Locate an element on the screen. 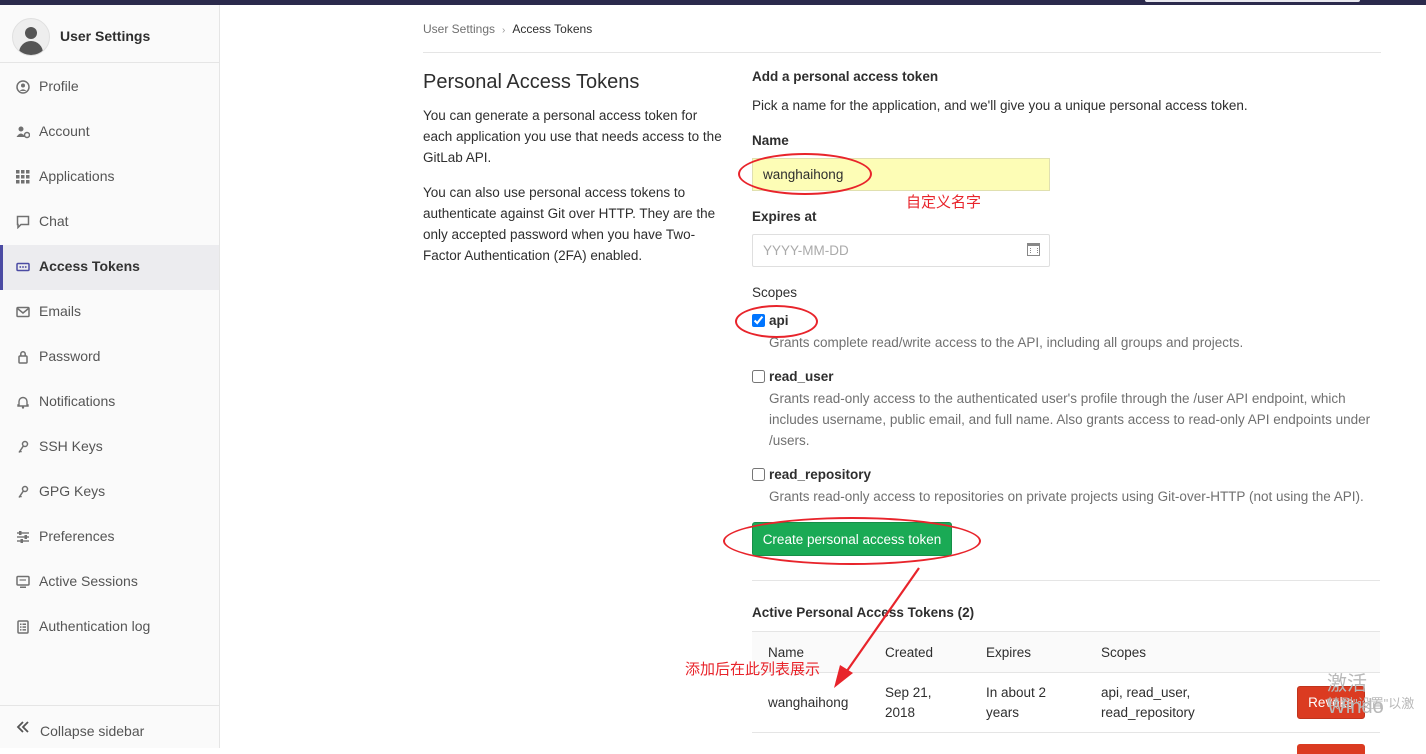 The image size is (1426, 754). sidebar-item-preferences: Preferences is located at coordinates (109, 537).